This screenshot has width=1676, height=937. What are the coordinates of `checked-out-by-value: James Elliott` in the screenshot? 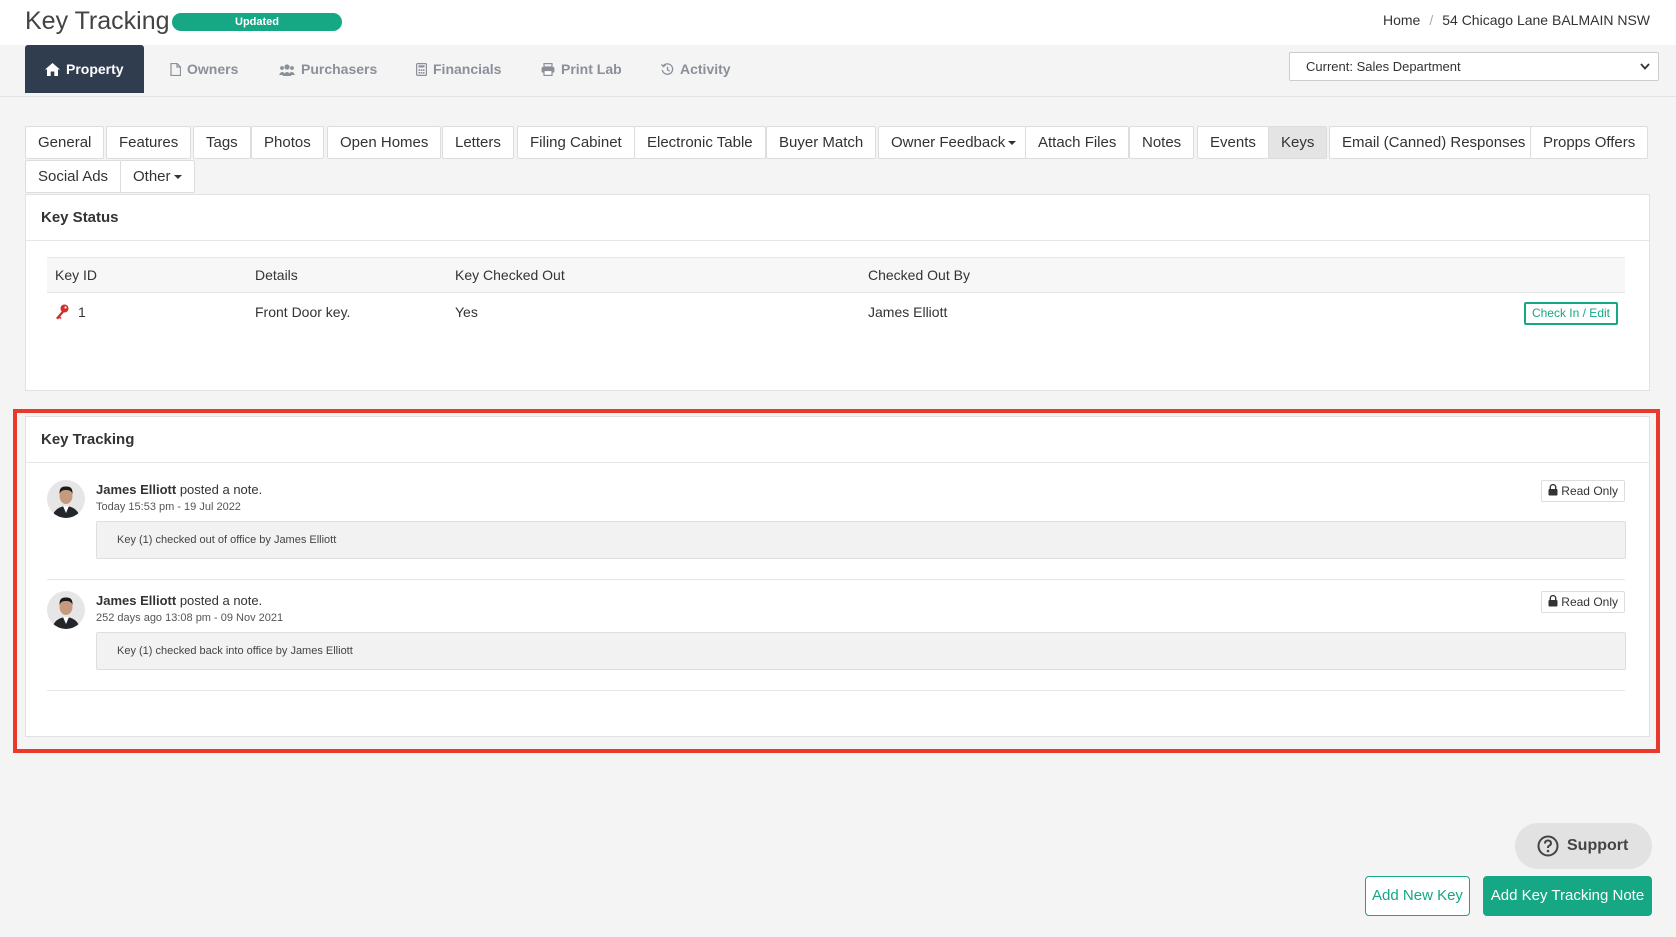 It's located at (908, 312).